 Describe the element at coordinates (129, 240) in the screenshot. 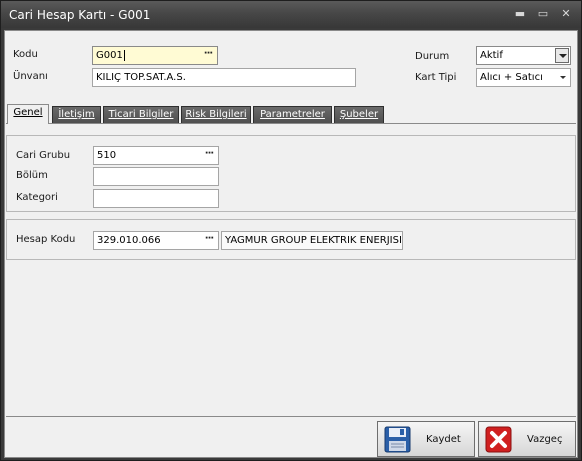

I see `hesap-kodu-value: 329.010.066` at that location.